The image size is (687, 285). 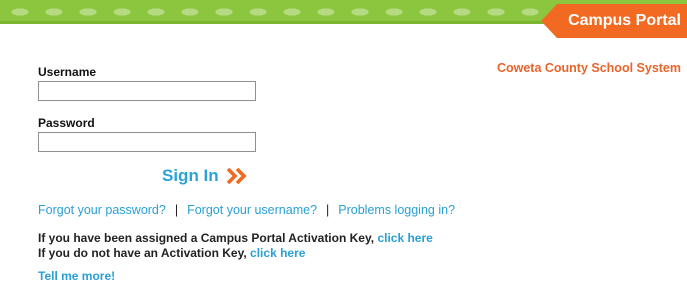 What do you see at coordinates (404, 238) in the screenshot?
I see `activation-click-here-link: click here` at bounding box center [404, 238].